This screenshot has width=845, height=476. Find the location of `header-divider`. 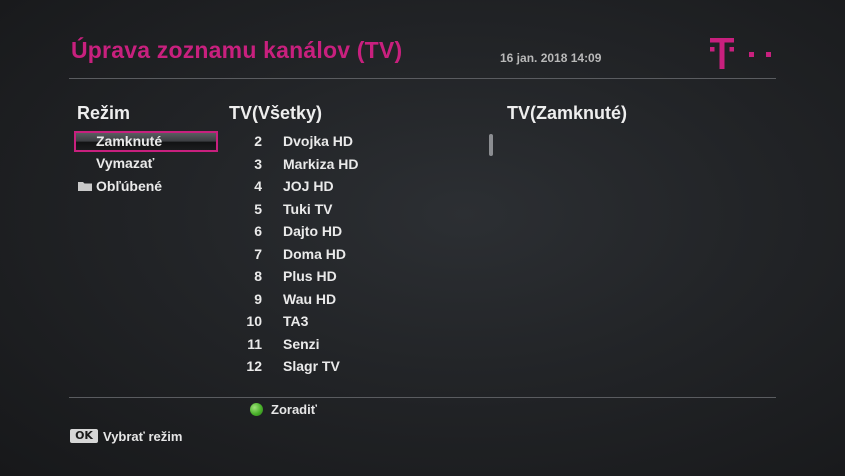

header-divider is located at coordinates (422, 78).